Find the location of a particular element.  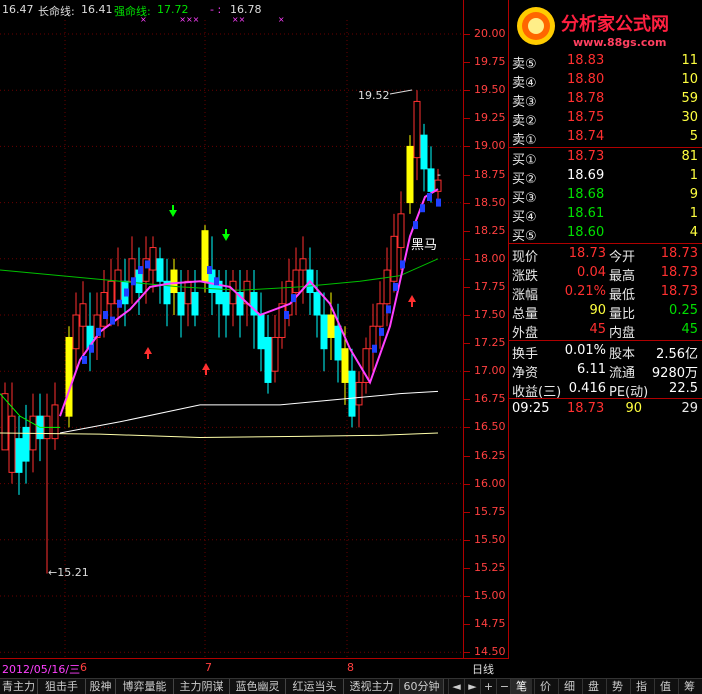

ask-price: 18.80 is located at coordinates (586, 79).